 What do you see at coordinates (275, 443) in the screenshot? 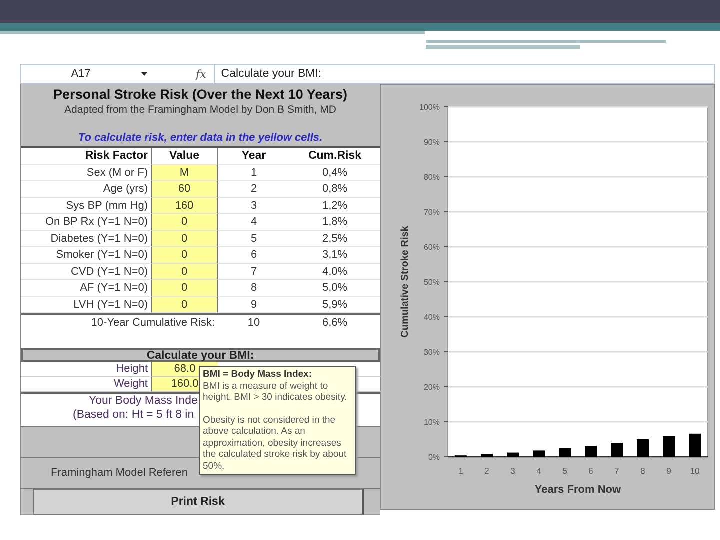
I see `tooltip-text: Obesity is not considered in the above calculation. As an approximation, obesity increases the calculated stroke risk by about 50%.` at bounding box center [275, 443].